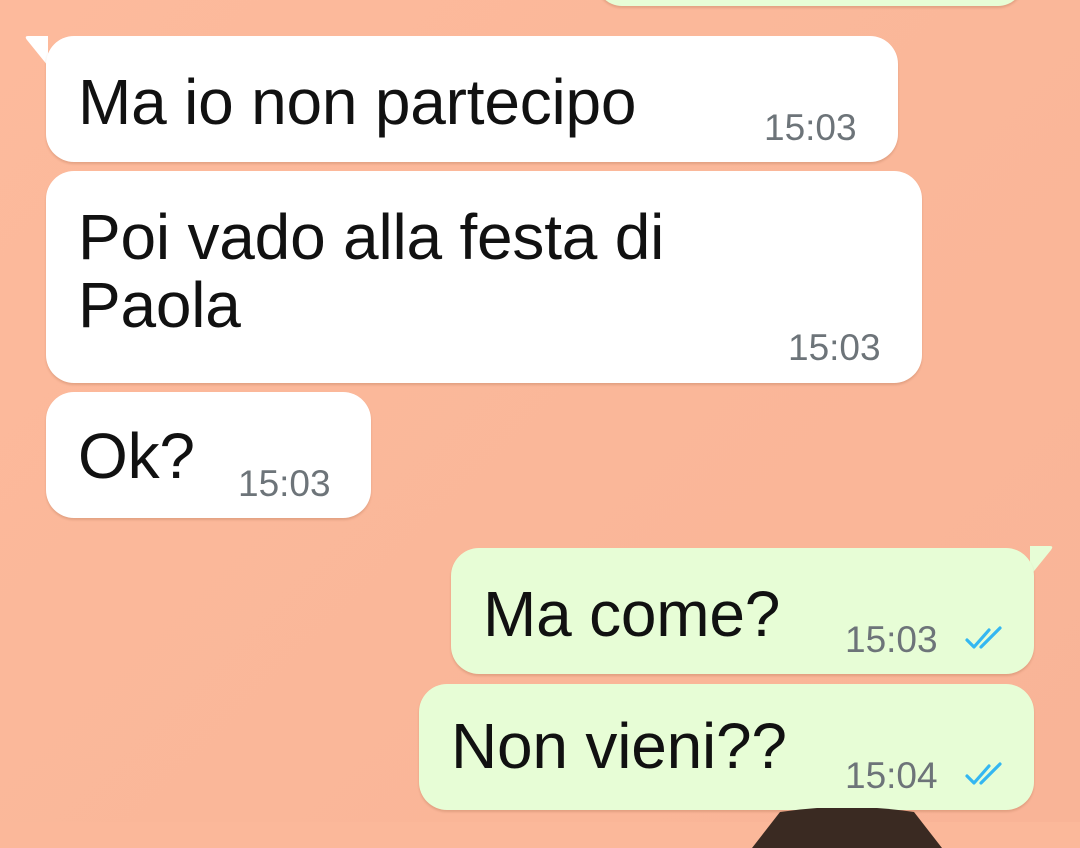 This screenshot has height=848, width=1080. I want to click on message-bubble-incoming: Ma io non partecipo 15:03, so click(472, 99).